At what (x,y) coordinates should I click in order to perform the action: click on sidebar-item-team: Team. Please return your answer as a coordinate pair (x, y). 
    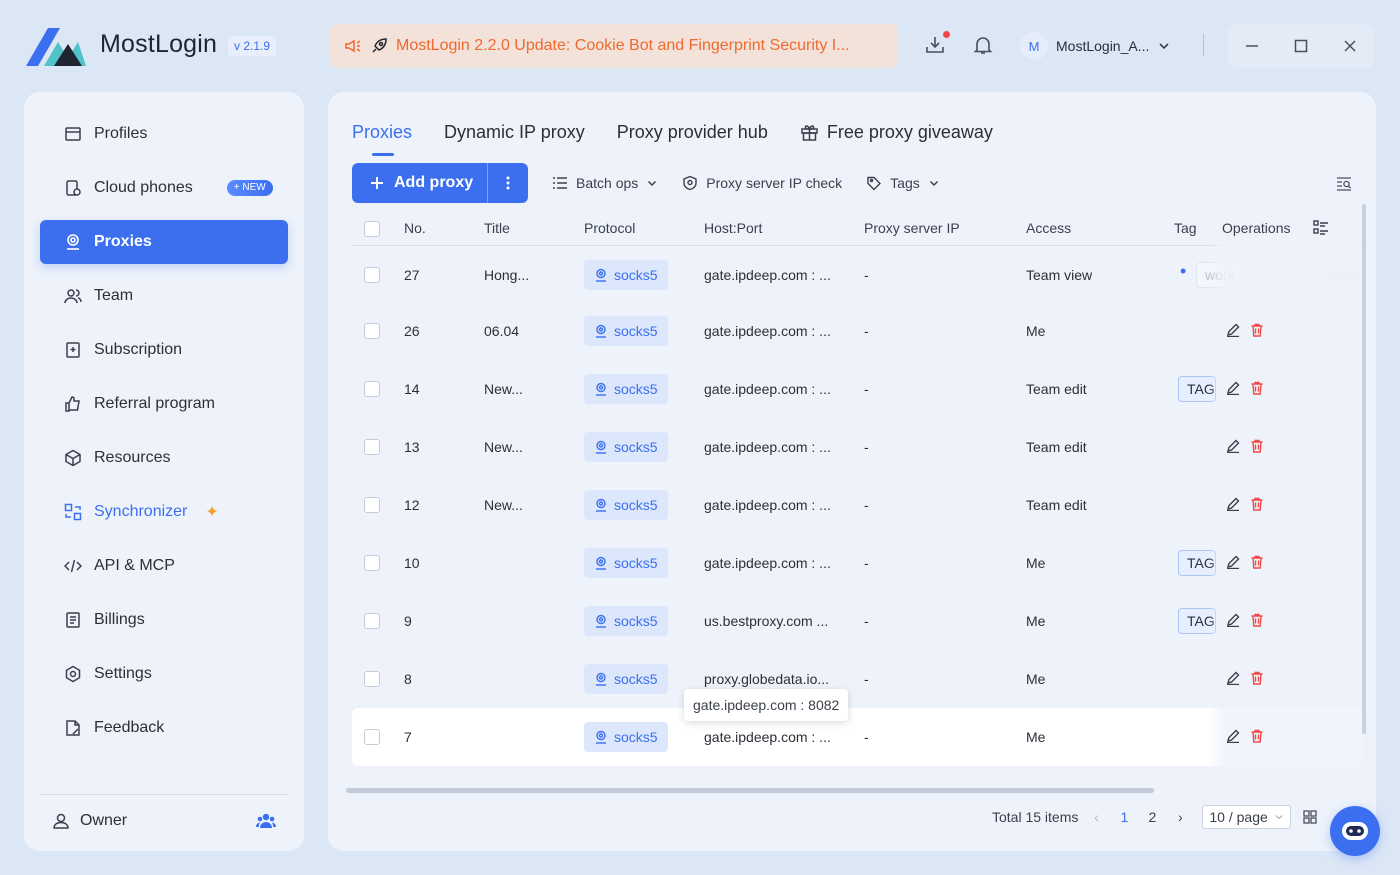
    Looking at the image, I should click on (164, 296).